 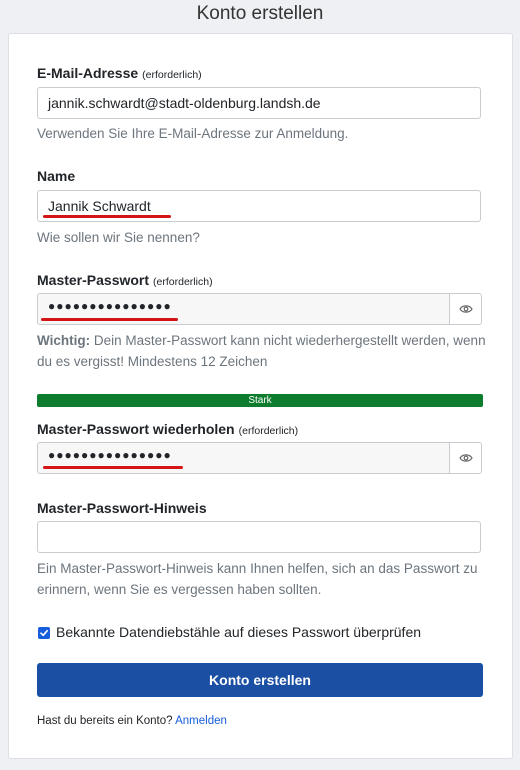 I want to click on master-password-repeat-toggle-visibility-button, so click(x=466, y=458).